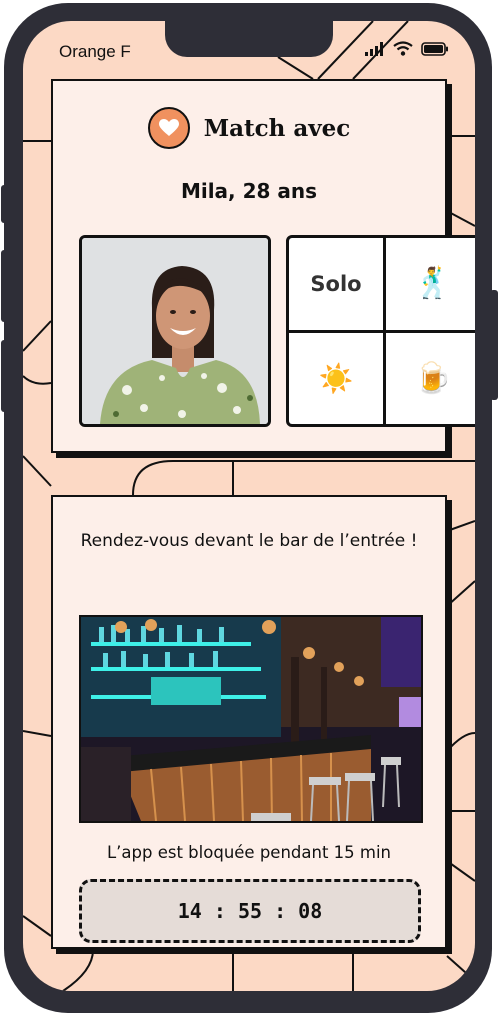 The width and height of the screenshot is (500, 1019). I want to click on sun-icon: ☀️, so click(336, 378).